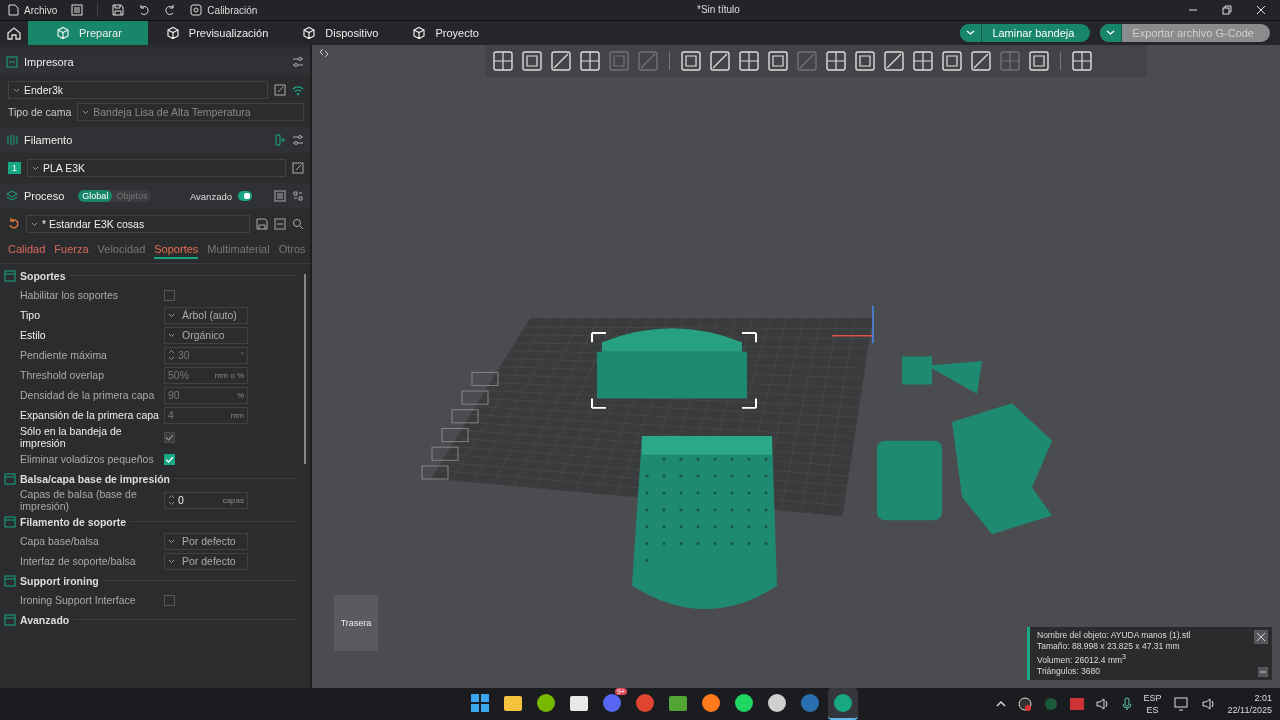 Image resolution: width=1280 pixels, height=720 pixels. I want to click on setting-label: Capa base/balsa, so click(60, 541).